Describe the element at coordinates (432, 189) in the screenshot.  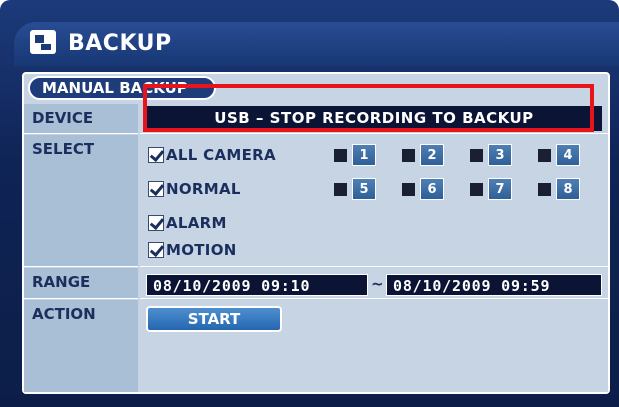
I see `camera-number: 6` at that location.